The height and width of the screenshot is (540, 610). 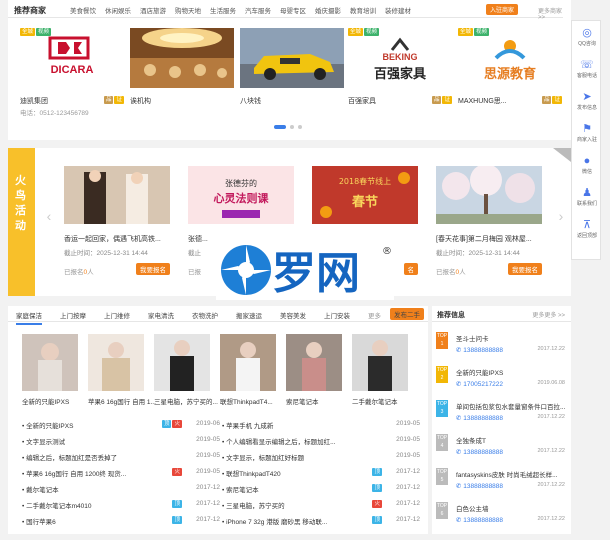 I want to click on prev-arrow-icon: ‹, so click(x=49, y=218).